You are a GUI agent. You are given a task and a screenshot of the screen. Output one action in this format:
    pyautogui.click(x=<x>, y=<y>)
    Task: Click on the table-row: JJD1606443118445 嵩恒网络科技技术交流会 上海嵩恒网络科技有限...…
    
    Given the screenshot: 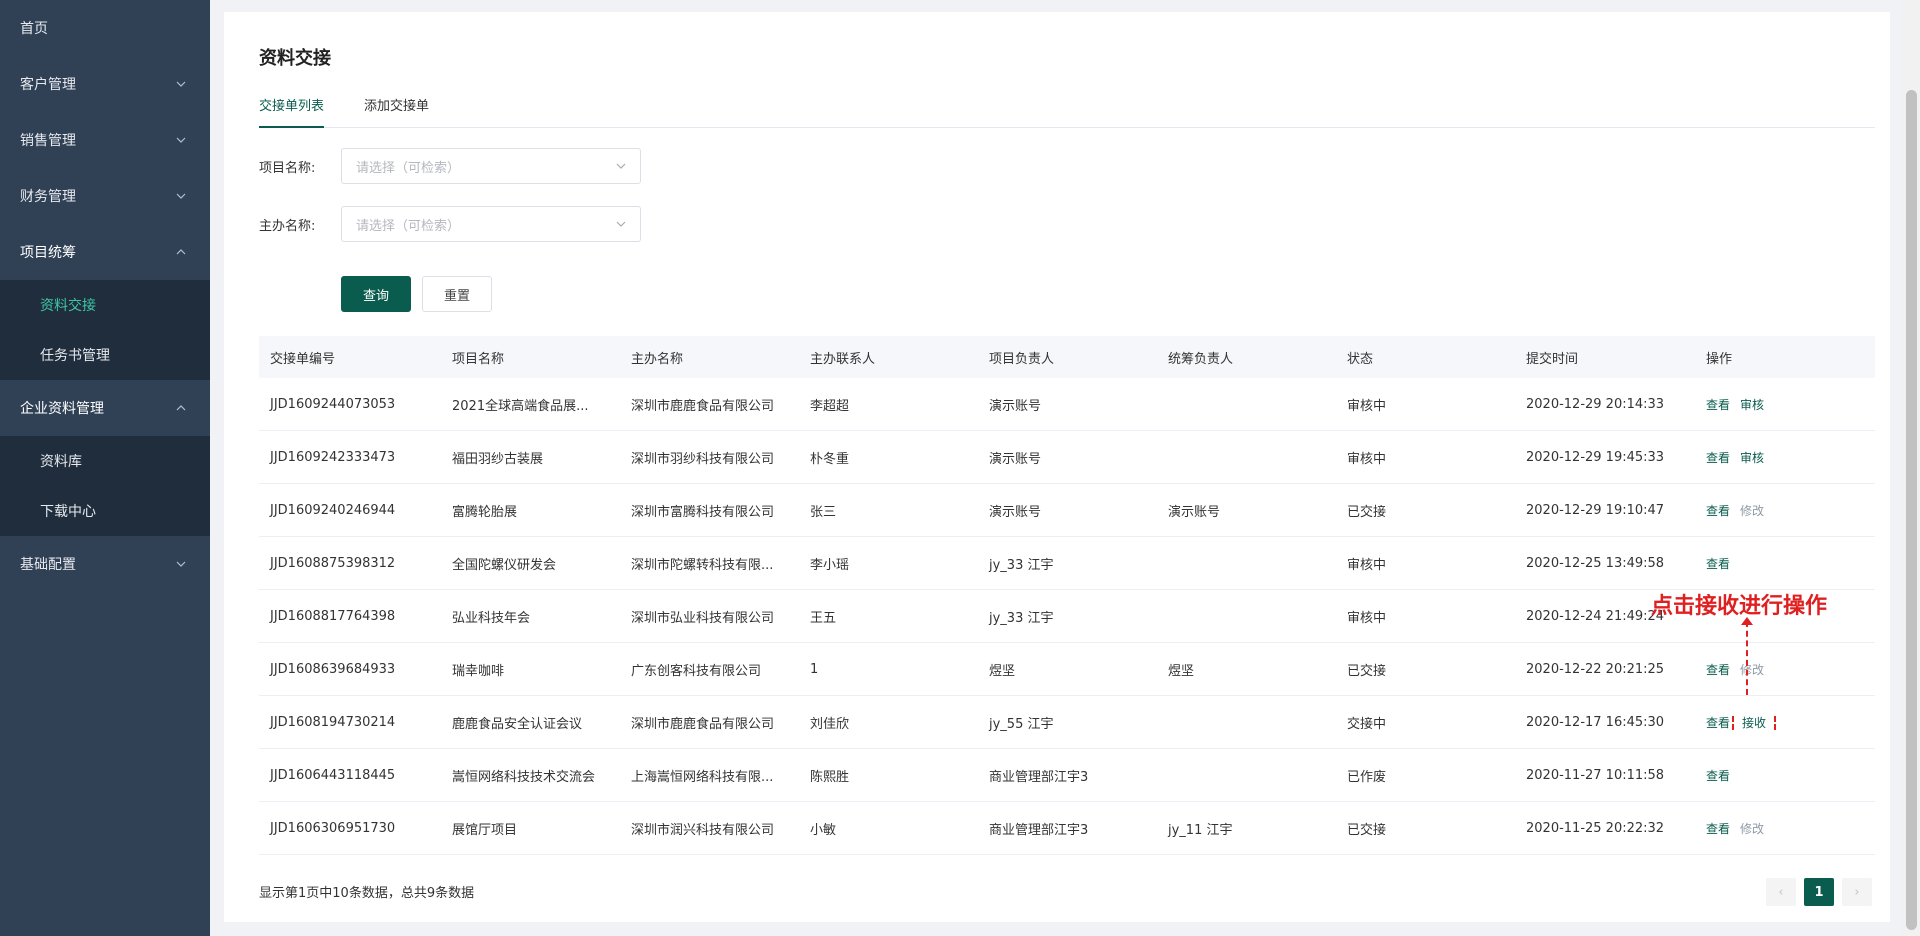 What is the action you would take?
    pyautogui.click(x=1067, y=775)
    